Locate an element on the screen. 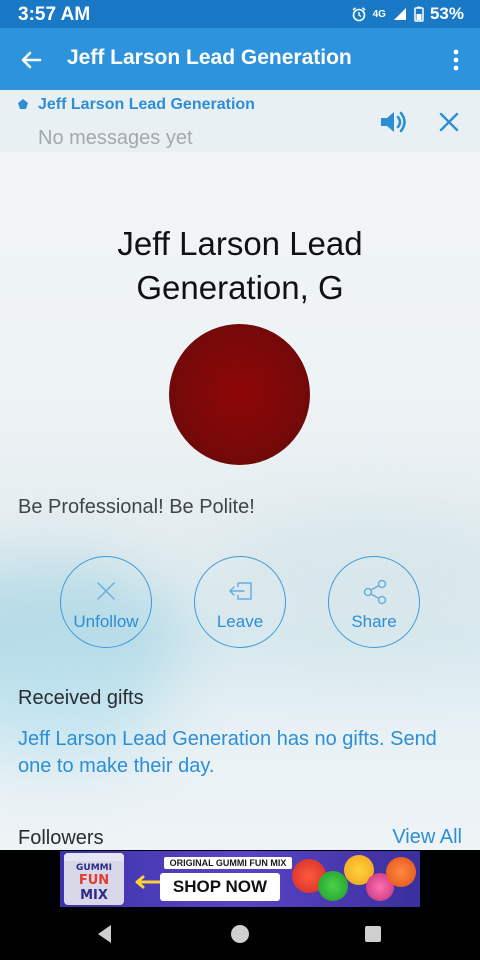 Image resolution: width=480 pixels, height=960 pixels. page-title: Jeff Larson Lead Generation is located at coordinates (209, 57).